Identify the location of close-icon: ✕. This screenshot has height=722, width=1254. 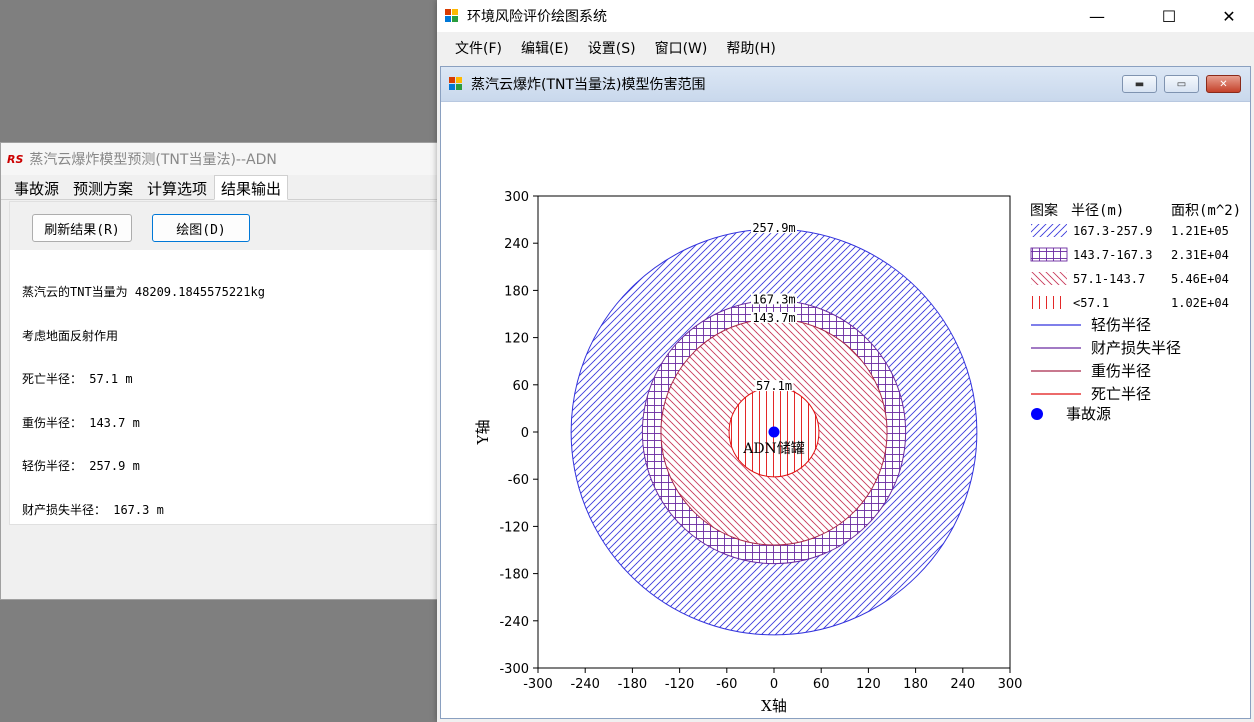
(1229, 16).